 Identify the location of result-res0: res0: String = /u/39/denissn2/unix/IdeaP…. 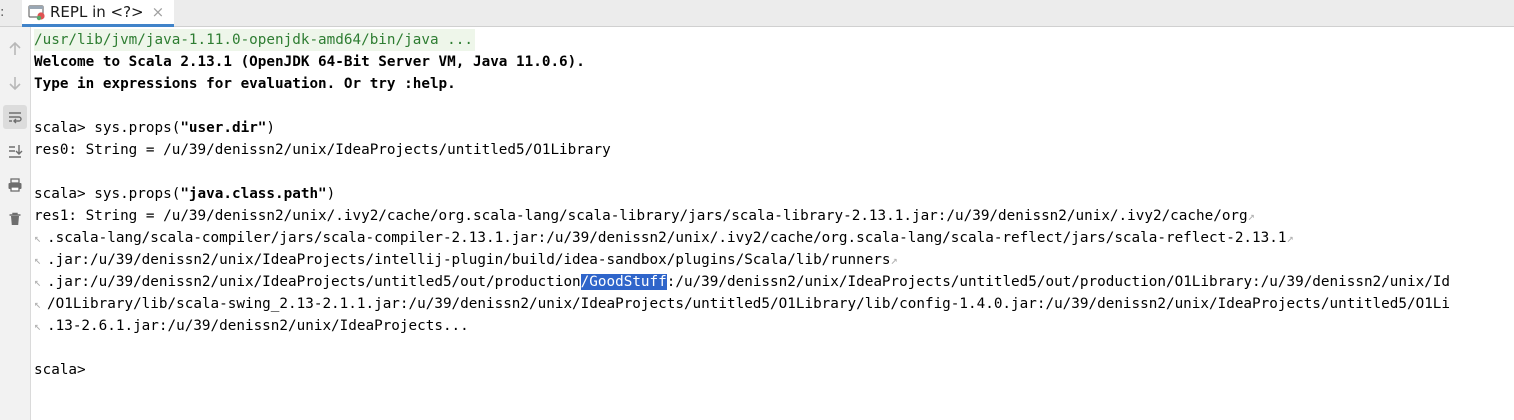
(322, 150).